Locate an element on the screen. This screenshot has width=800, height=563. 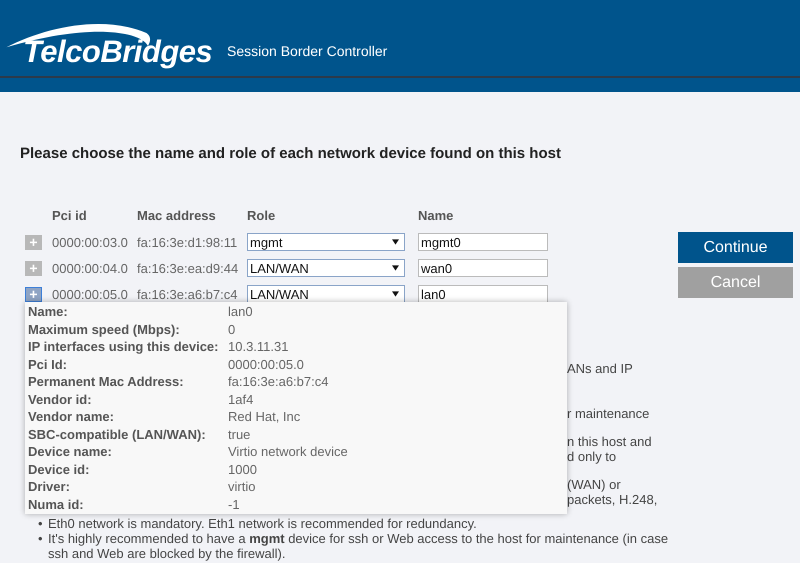
tooltip-label: SBC-compatible (LAN/WAN): is located at coordinates (117, 434).